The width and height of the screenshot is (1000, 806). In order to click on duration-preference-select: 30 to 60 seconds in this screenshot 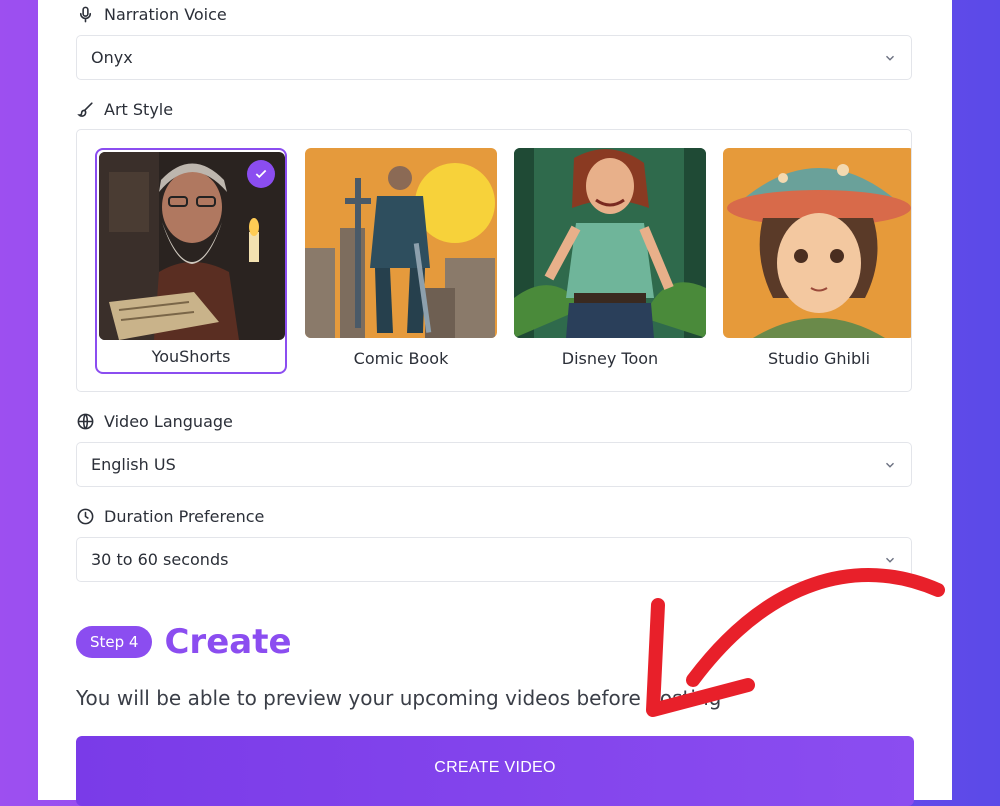, I will do `click(494, 559)`.